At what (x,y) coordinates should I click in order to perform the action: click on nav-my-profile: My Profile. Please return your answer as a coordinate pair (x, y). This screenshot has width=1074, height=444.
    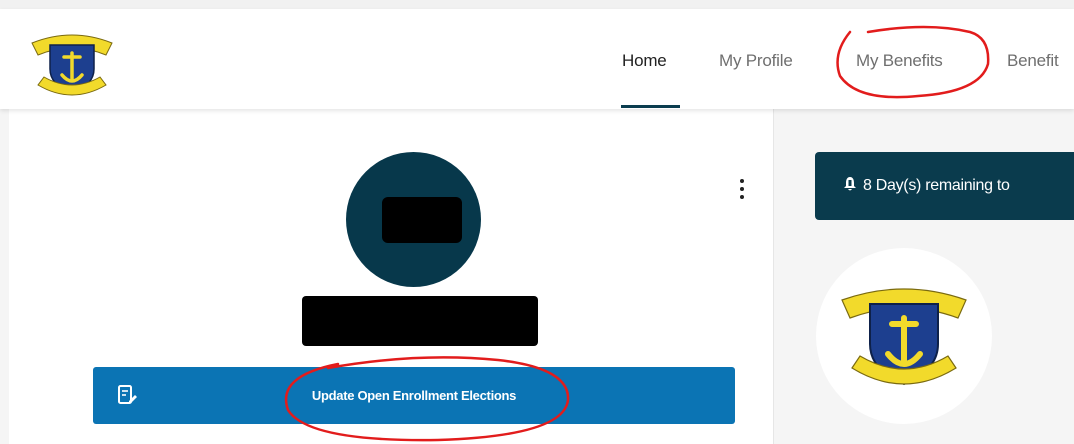
    Looking at the image, I should click on (756, 61).